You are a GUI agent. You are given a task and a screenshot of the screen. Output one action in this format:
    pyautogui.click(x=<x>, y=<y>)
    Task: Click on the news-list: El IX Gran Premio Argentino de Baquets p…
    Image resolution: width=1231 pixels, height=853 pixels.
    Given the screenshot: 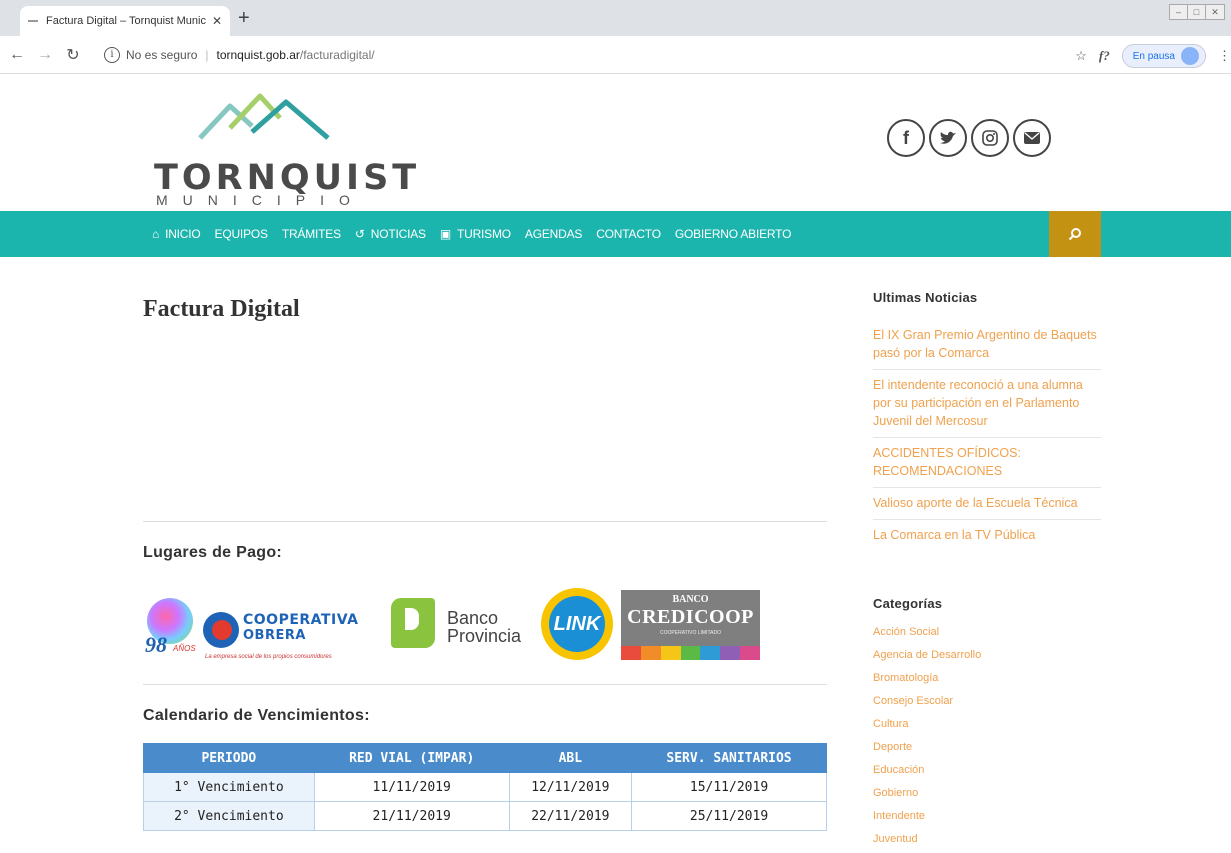 What is the action you would take?
    pyautogui.click(x=987, y=435)
    